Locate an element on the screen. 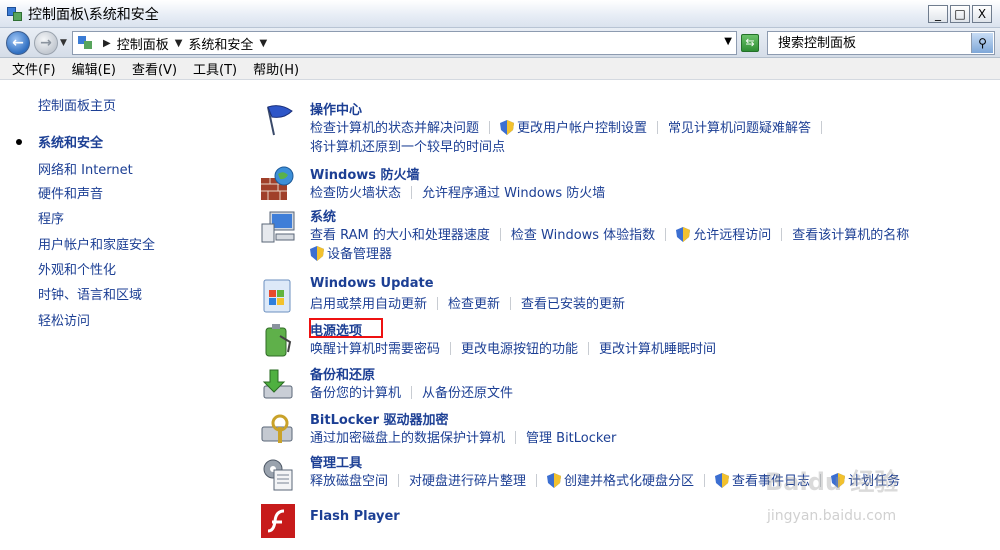 The image size is (1000, 550). link-firewall-status: 检查防火墙状态 is located at coordinates (355, 193).